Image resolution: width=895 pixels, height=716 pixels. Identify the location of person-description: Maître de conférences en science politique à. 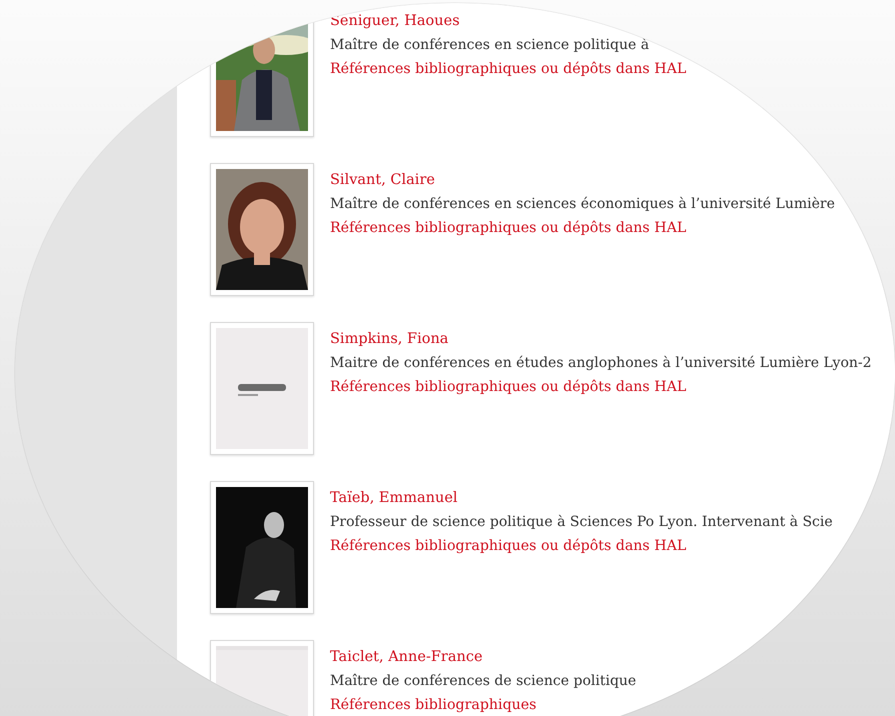
(490, 45).